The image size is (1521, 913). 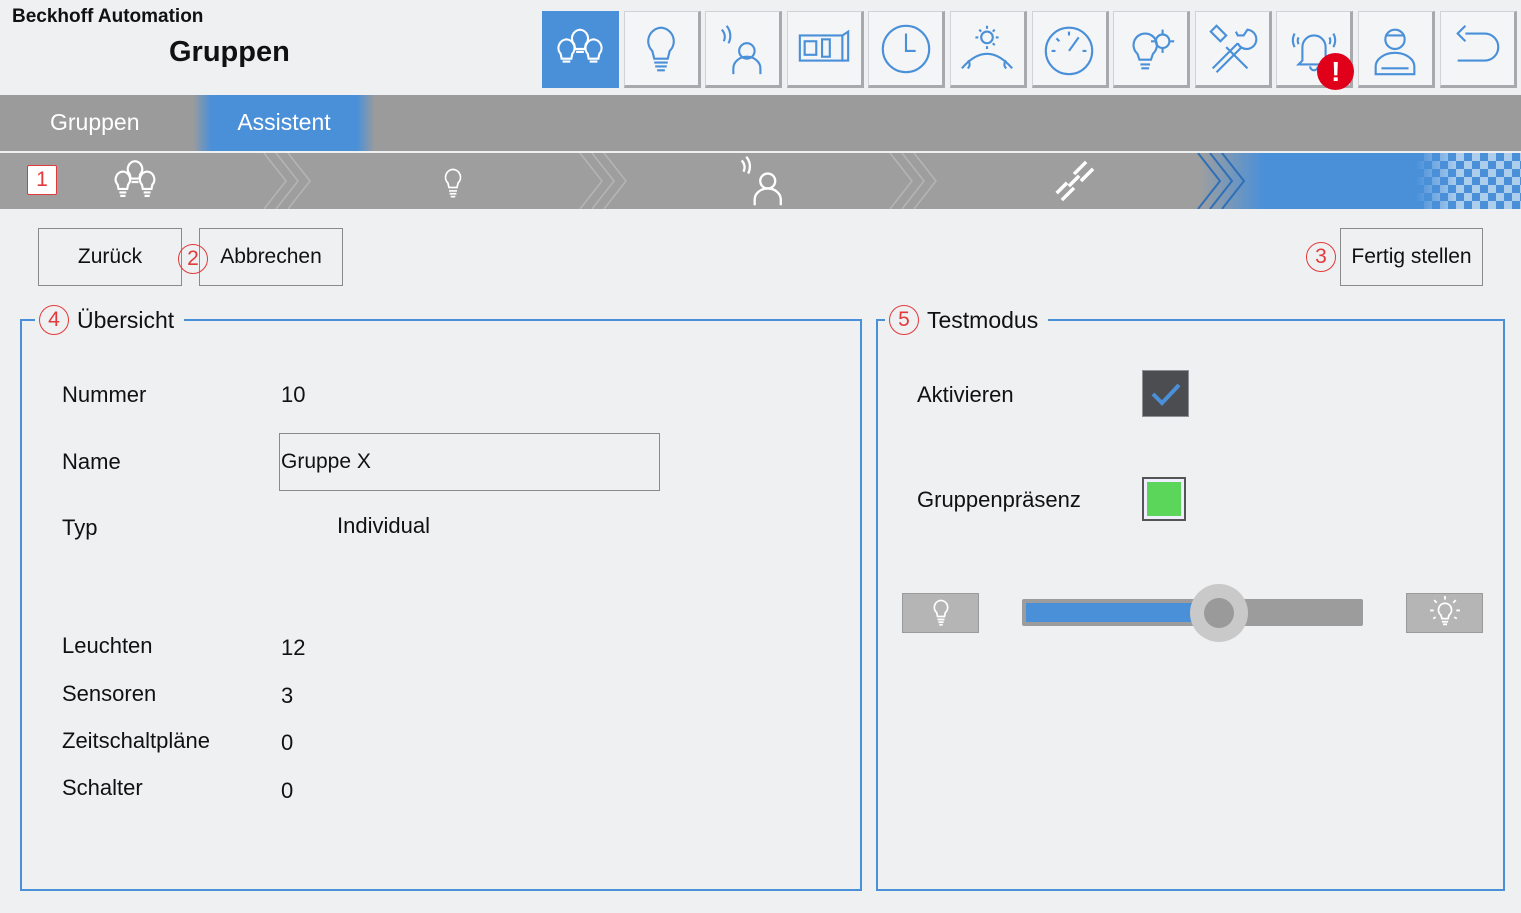 I want to click on daylight-nav-button, so click(x=988, y=49).